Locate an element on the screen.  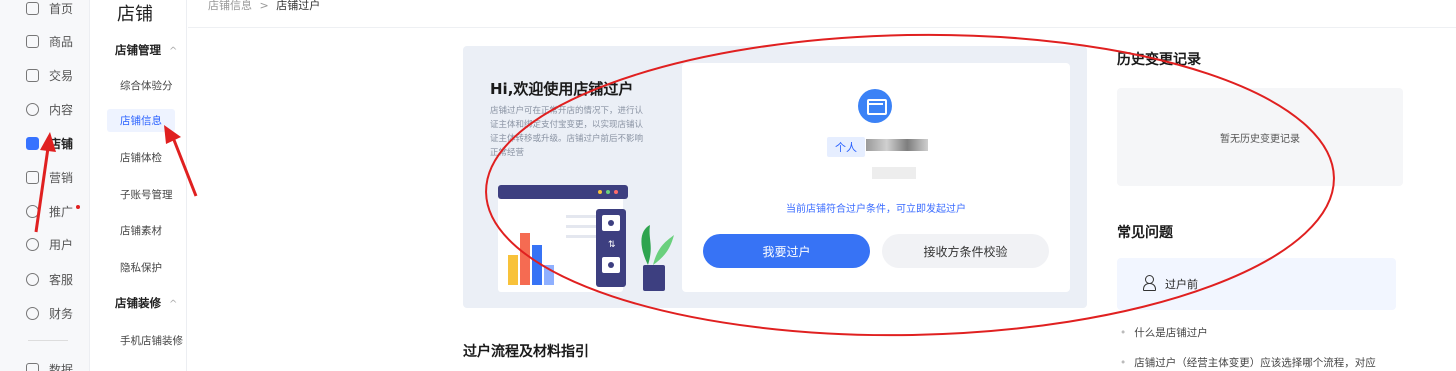
subnav-title: 店铺 is located at coordinates (135, 14).